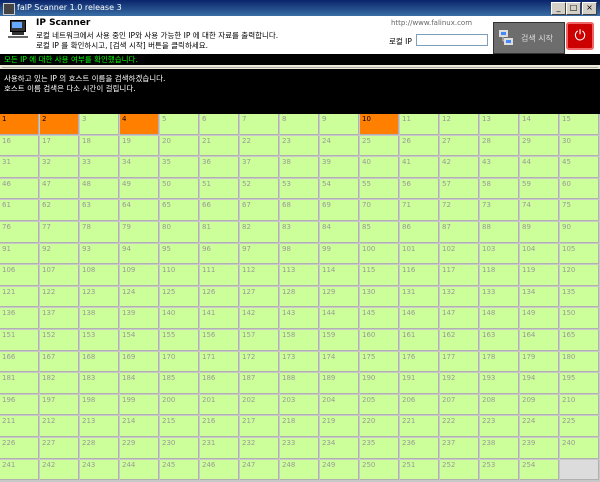  I want to click on ip-cell: 68, so click(299, 210).